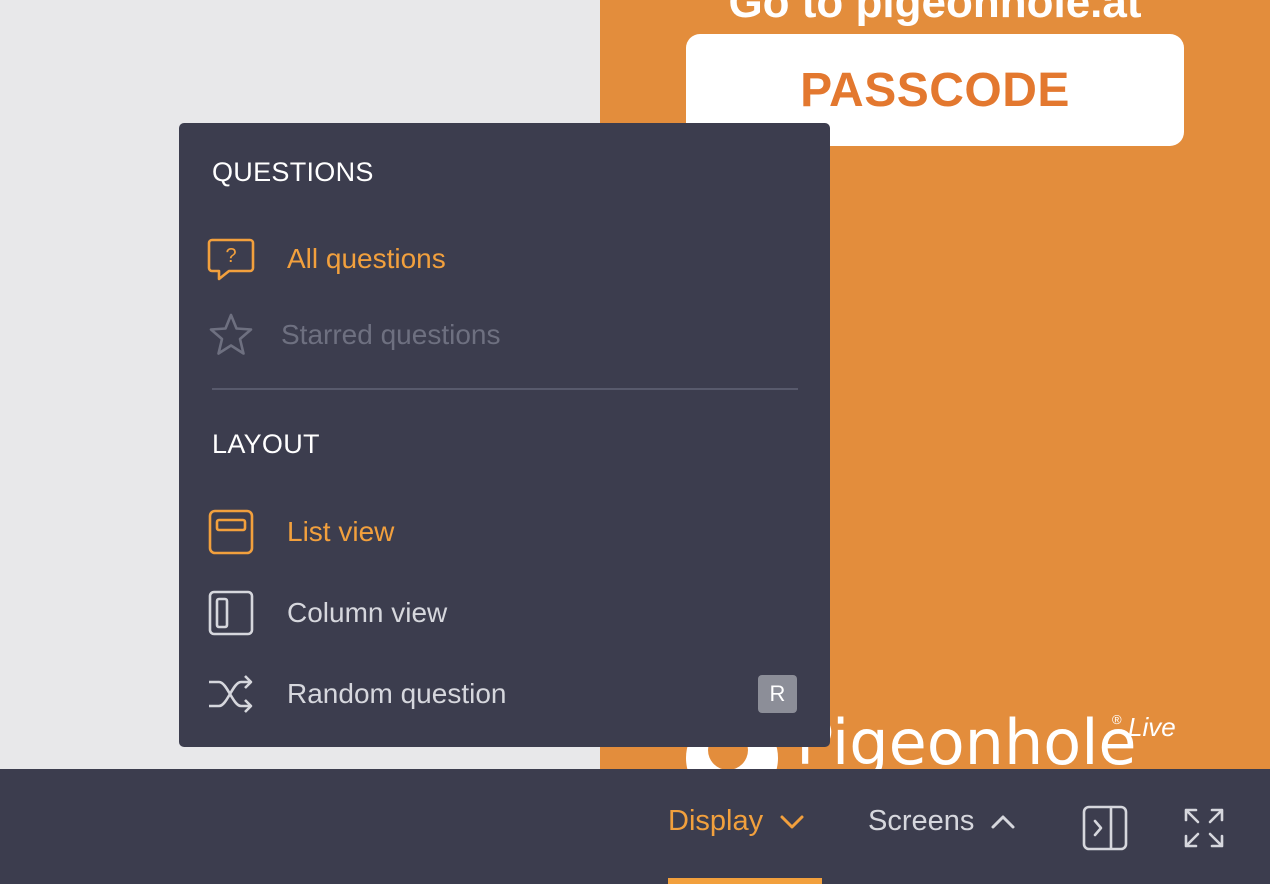 The image size is (1270, 884). Describe the element at coordinates (367, 612) in the screenshot. I see `menu-item-label: Column view` at that location.